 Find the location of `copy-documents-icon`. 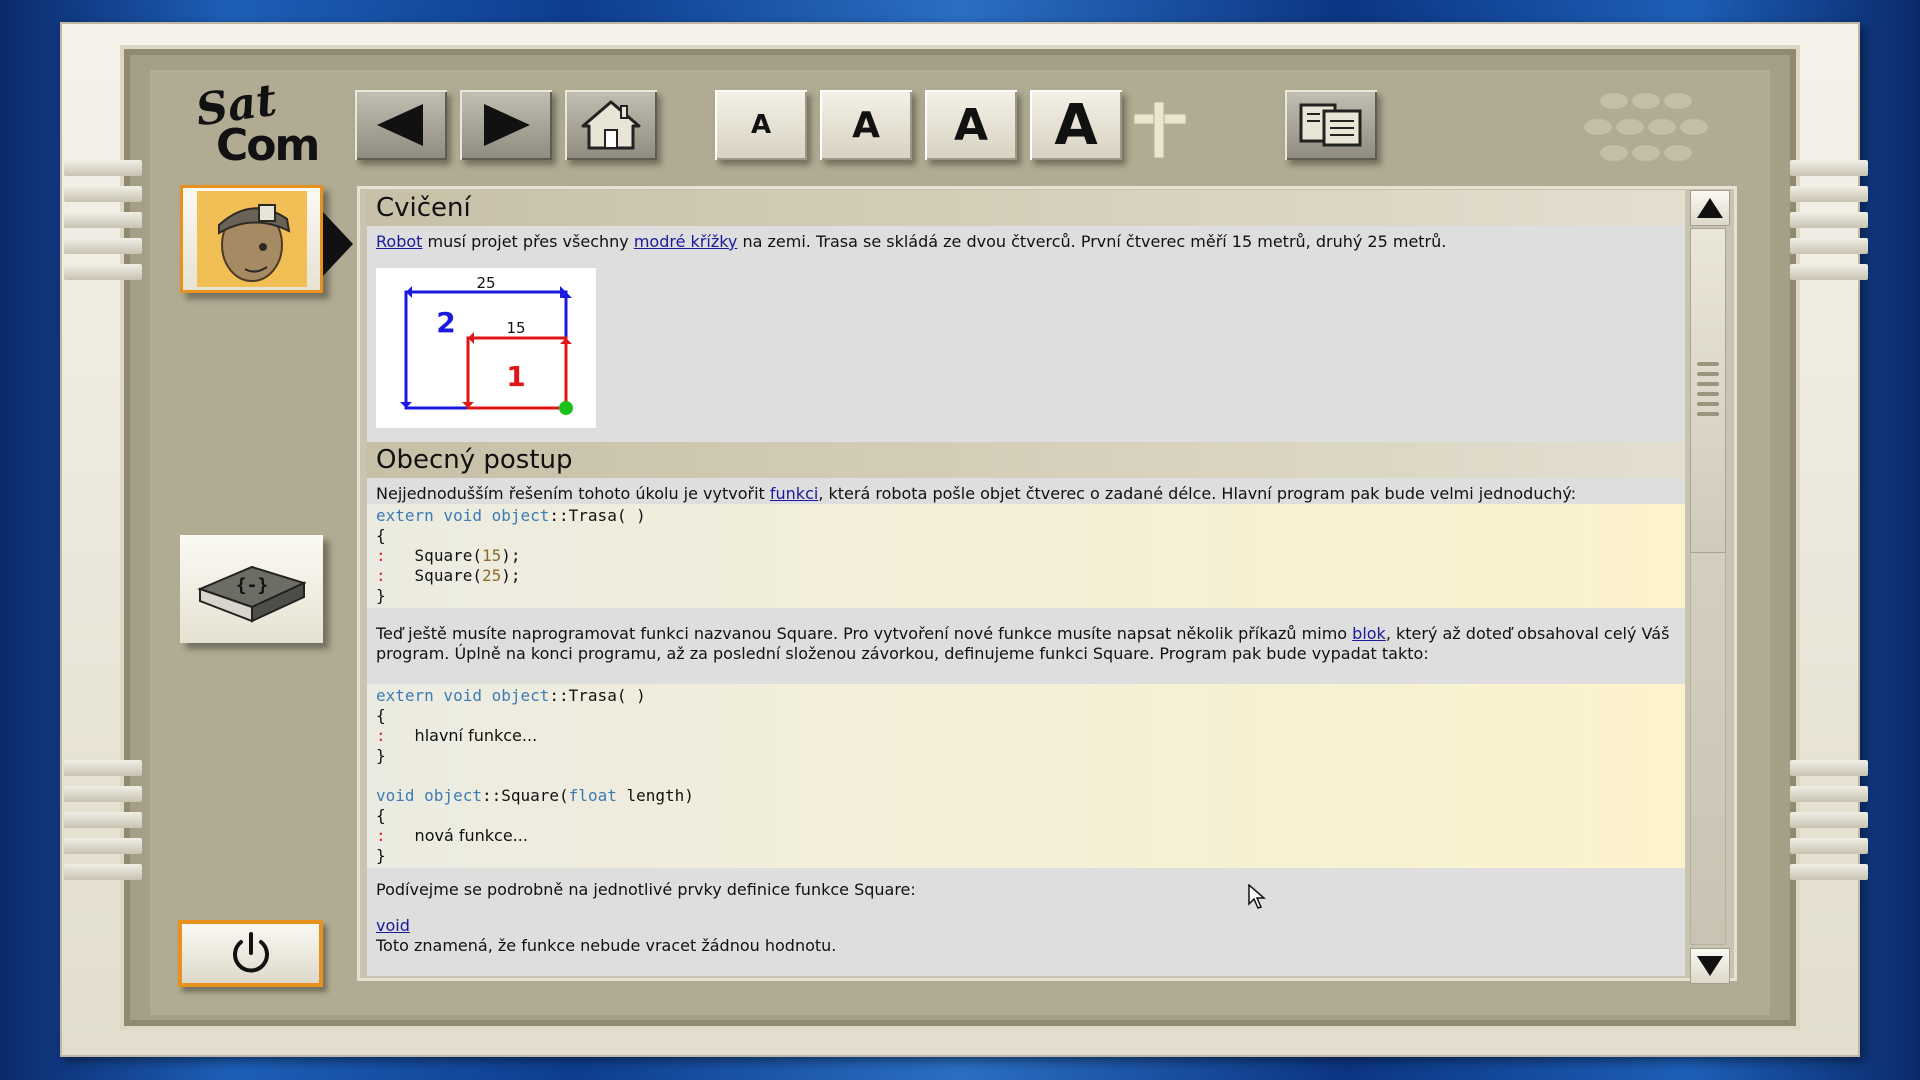

copy-documents-icon is located at coordinates (1330, 125).